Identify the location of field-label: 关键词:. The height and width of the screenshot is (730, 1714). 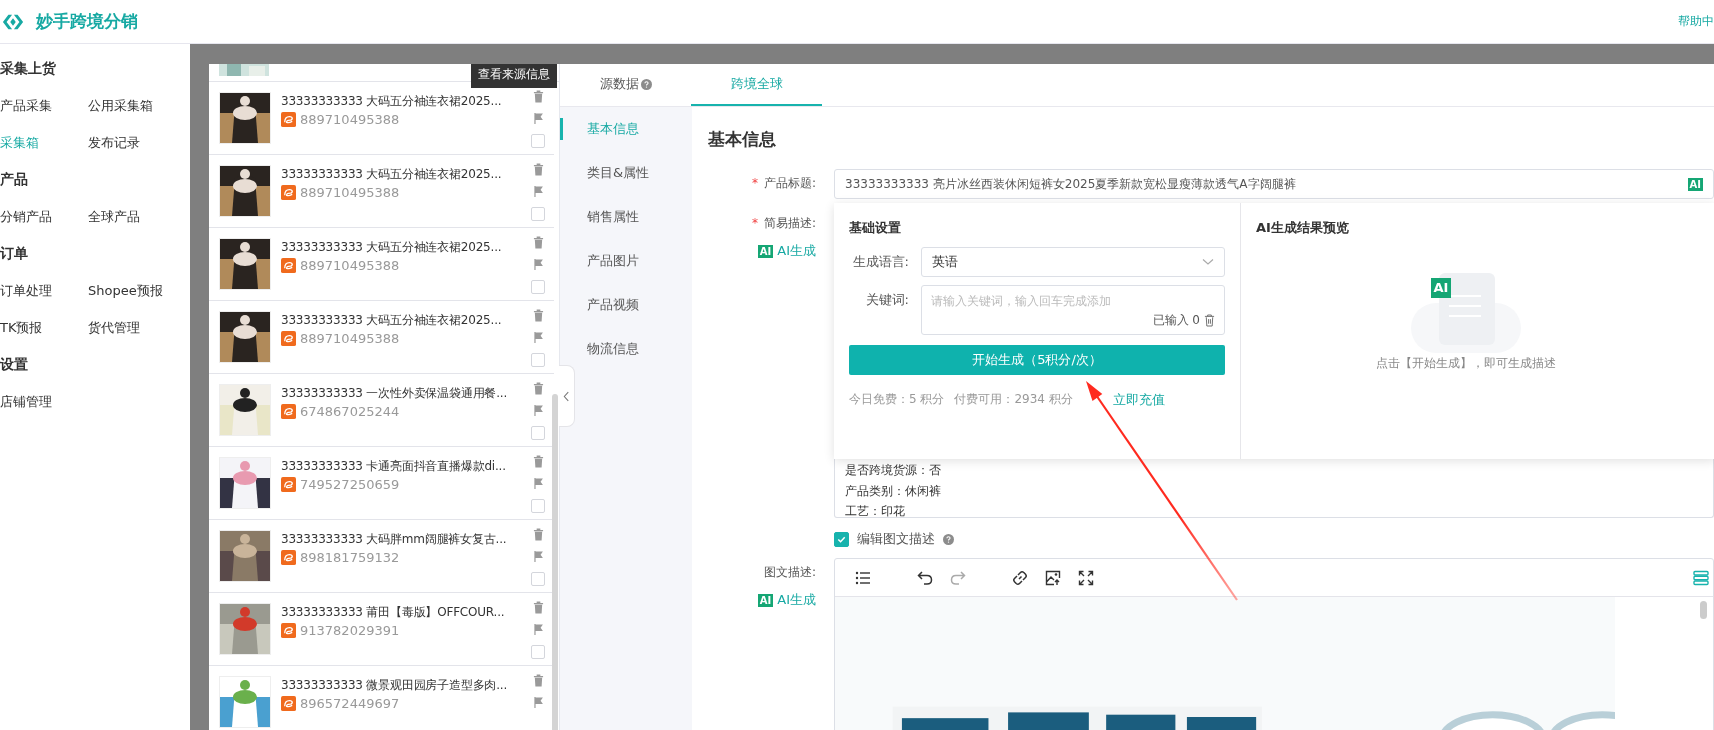
(887, 300).